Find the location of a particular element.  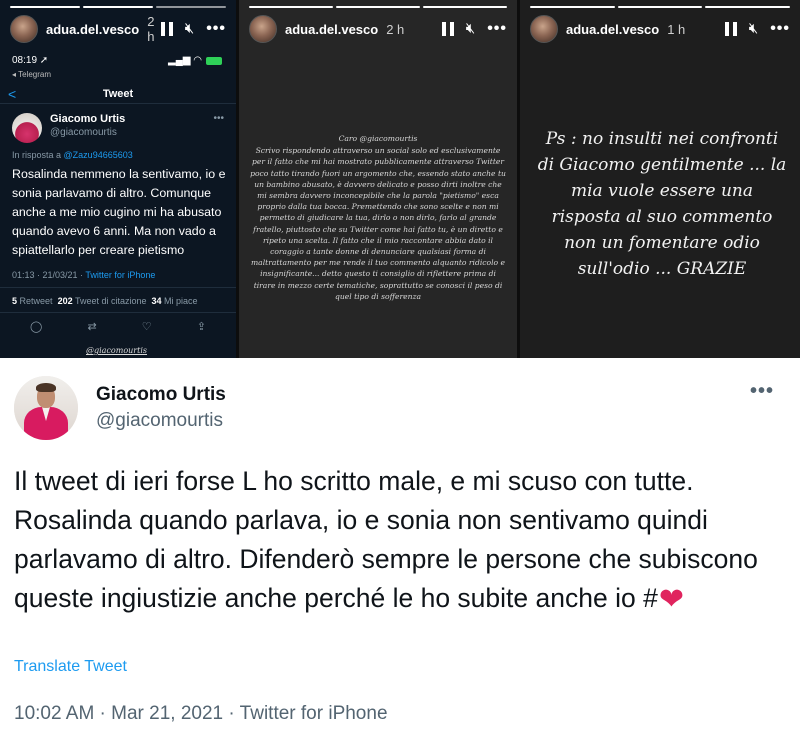

translate-link: Translate Tweet is located at coordinates (70, 667).